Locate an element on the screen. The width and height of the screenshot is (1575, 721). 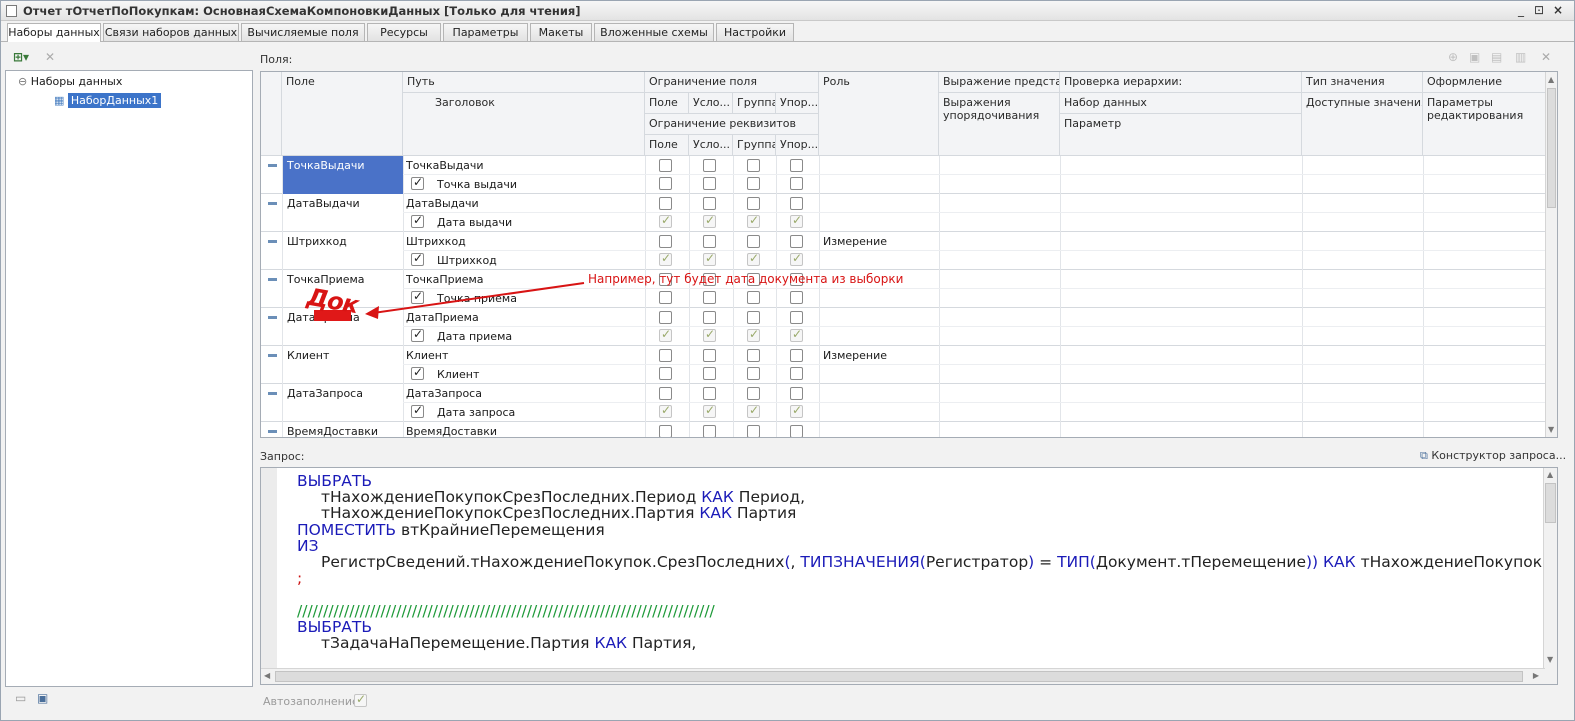
delete-field-icon: ✕ is located at coordinates (1546, 57).